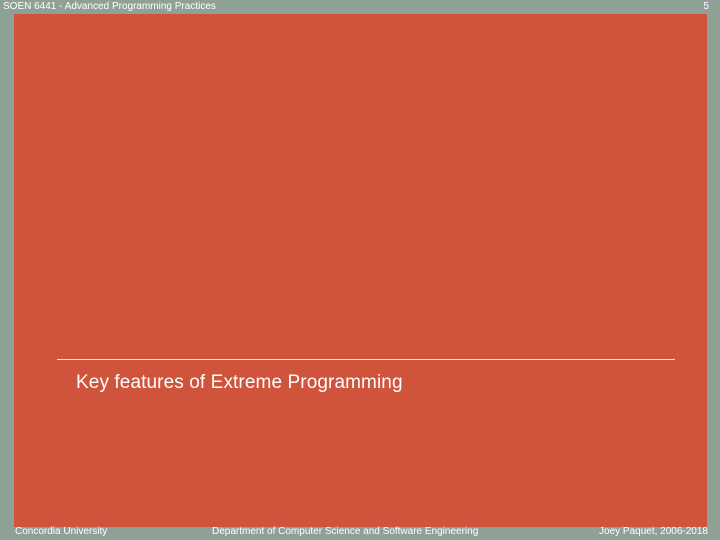 This screenshot has height=540, width=720. What do you see at coordinates (706, 6) in the screenshot?
I see `page-number: 5` at bounding box center [706, 6].